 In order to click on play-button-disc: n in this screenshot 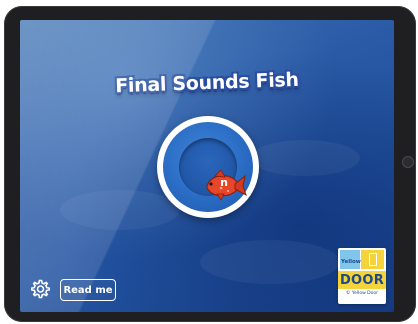, I will do `click(208, 167)`.